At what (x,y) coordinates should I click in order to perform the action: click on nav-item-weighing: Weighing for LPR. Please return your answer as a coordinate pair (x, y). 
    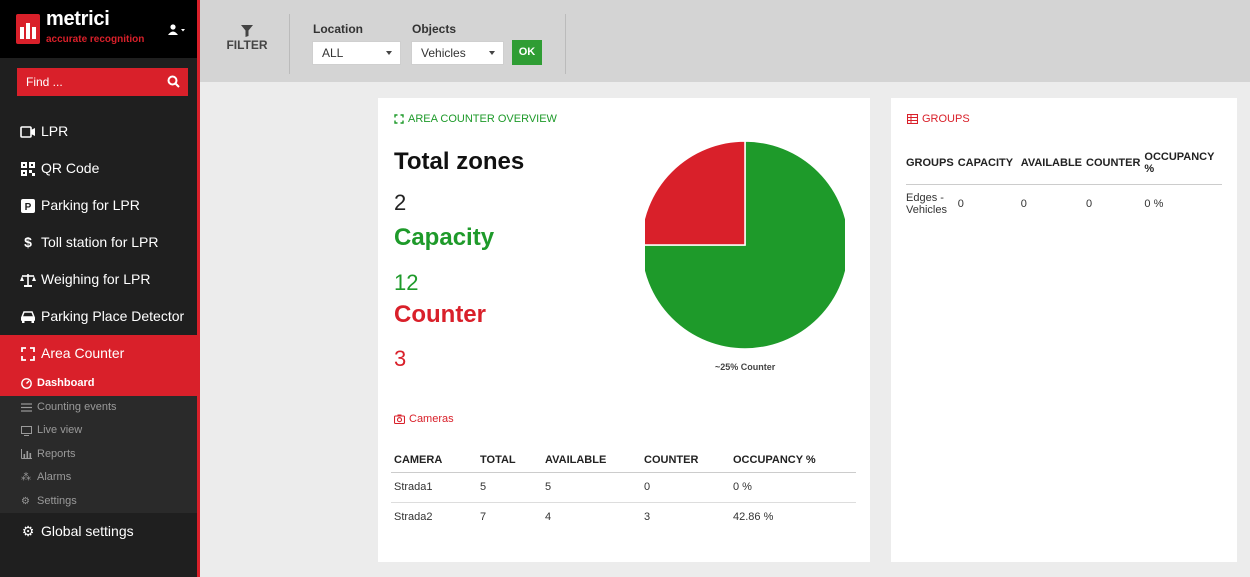
    Looking at the image, I should click on (98, 279).